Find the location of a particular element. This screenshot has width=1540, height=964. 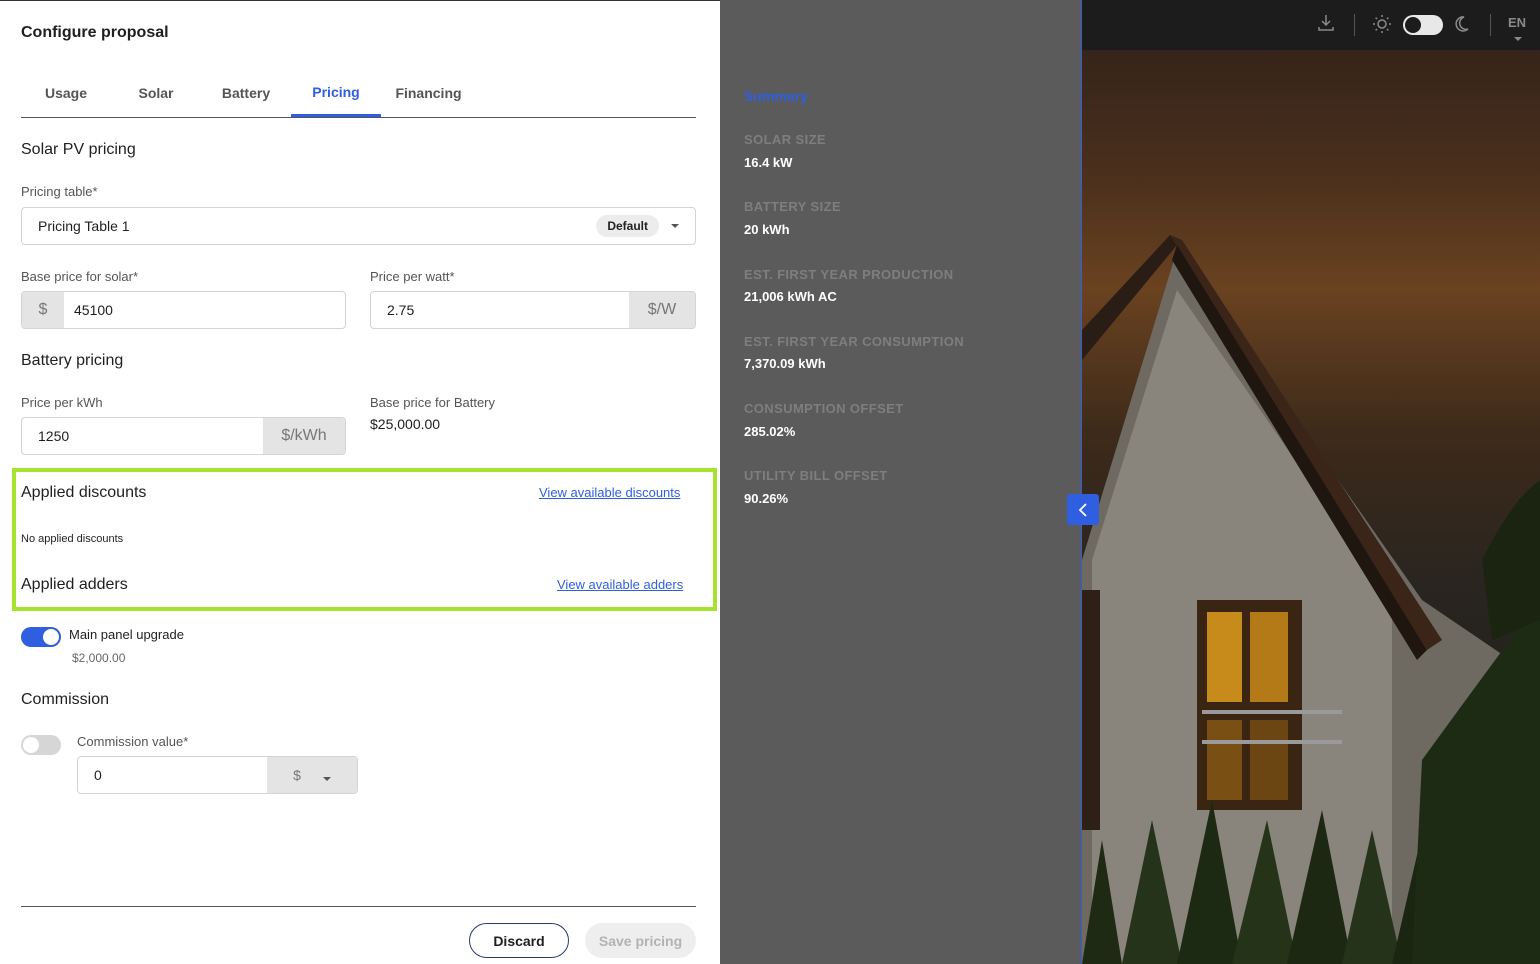

tab-usage: Usage is located at coordinates (66, 93).